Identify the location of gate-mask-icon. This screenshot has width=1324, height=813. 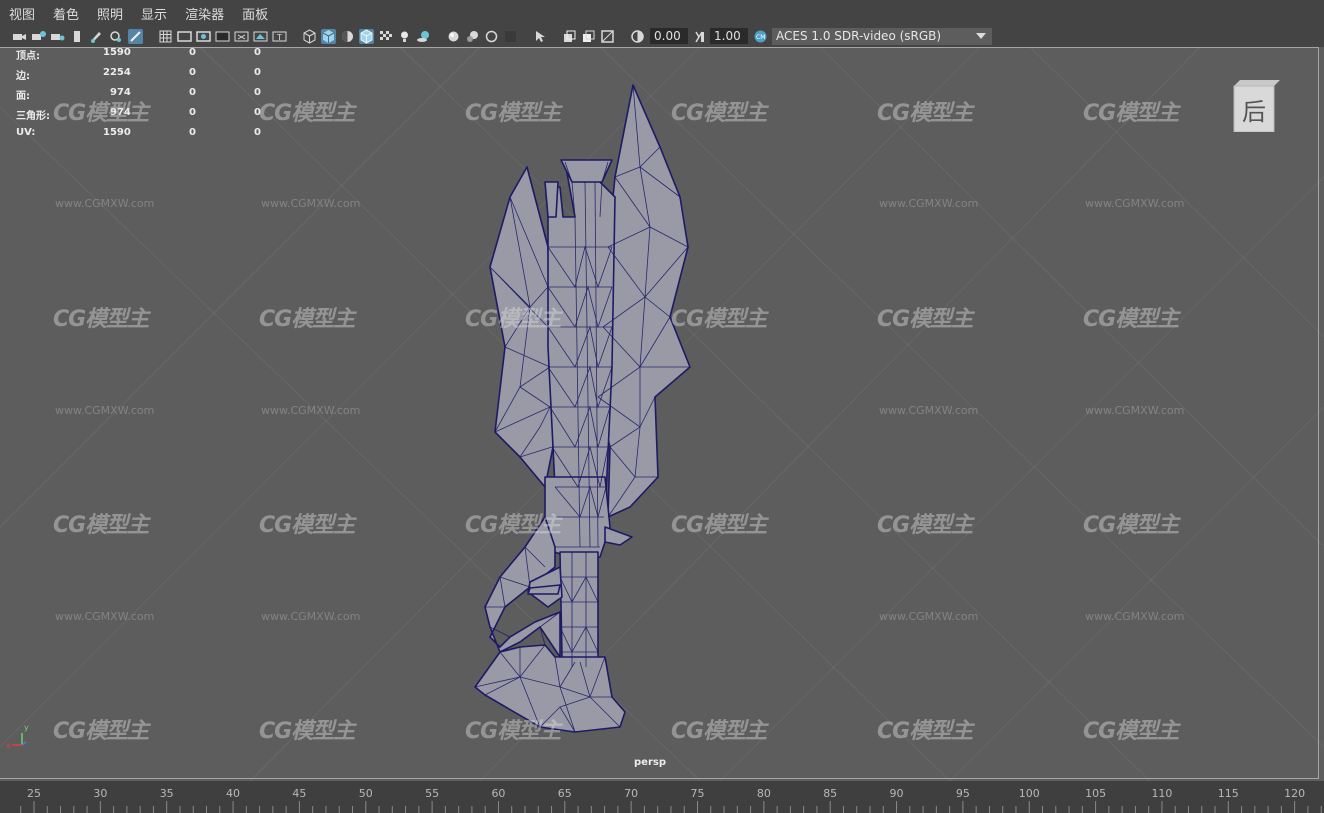
(222, 36).